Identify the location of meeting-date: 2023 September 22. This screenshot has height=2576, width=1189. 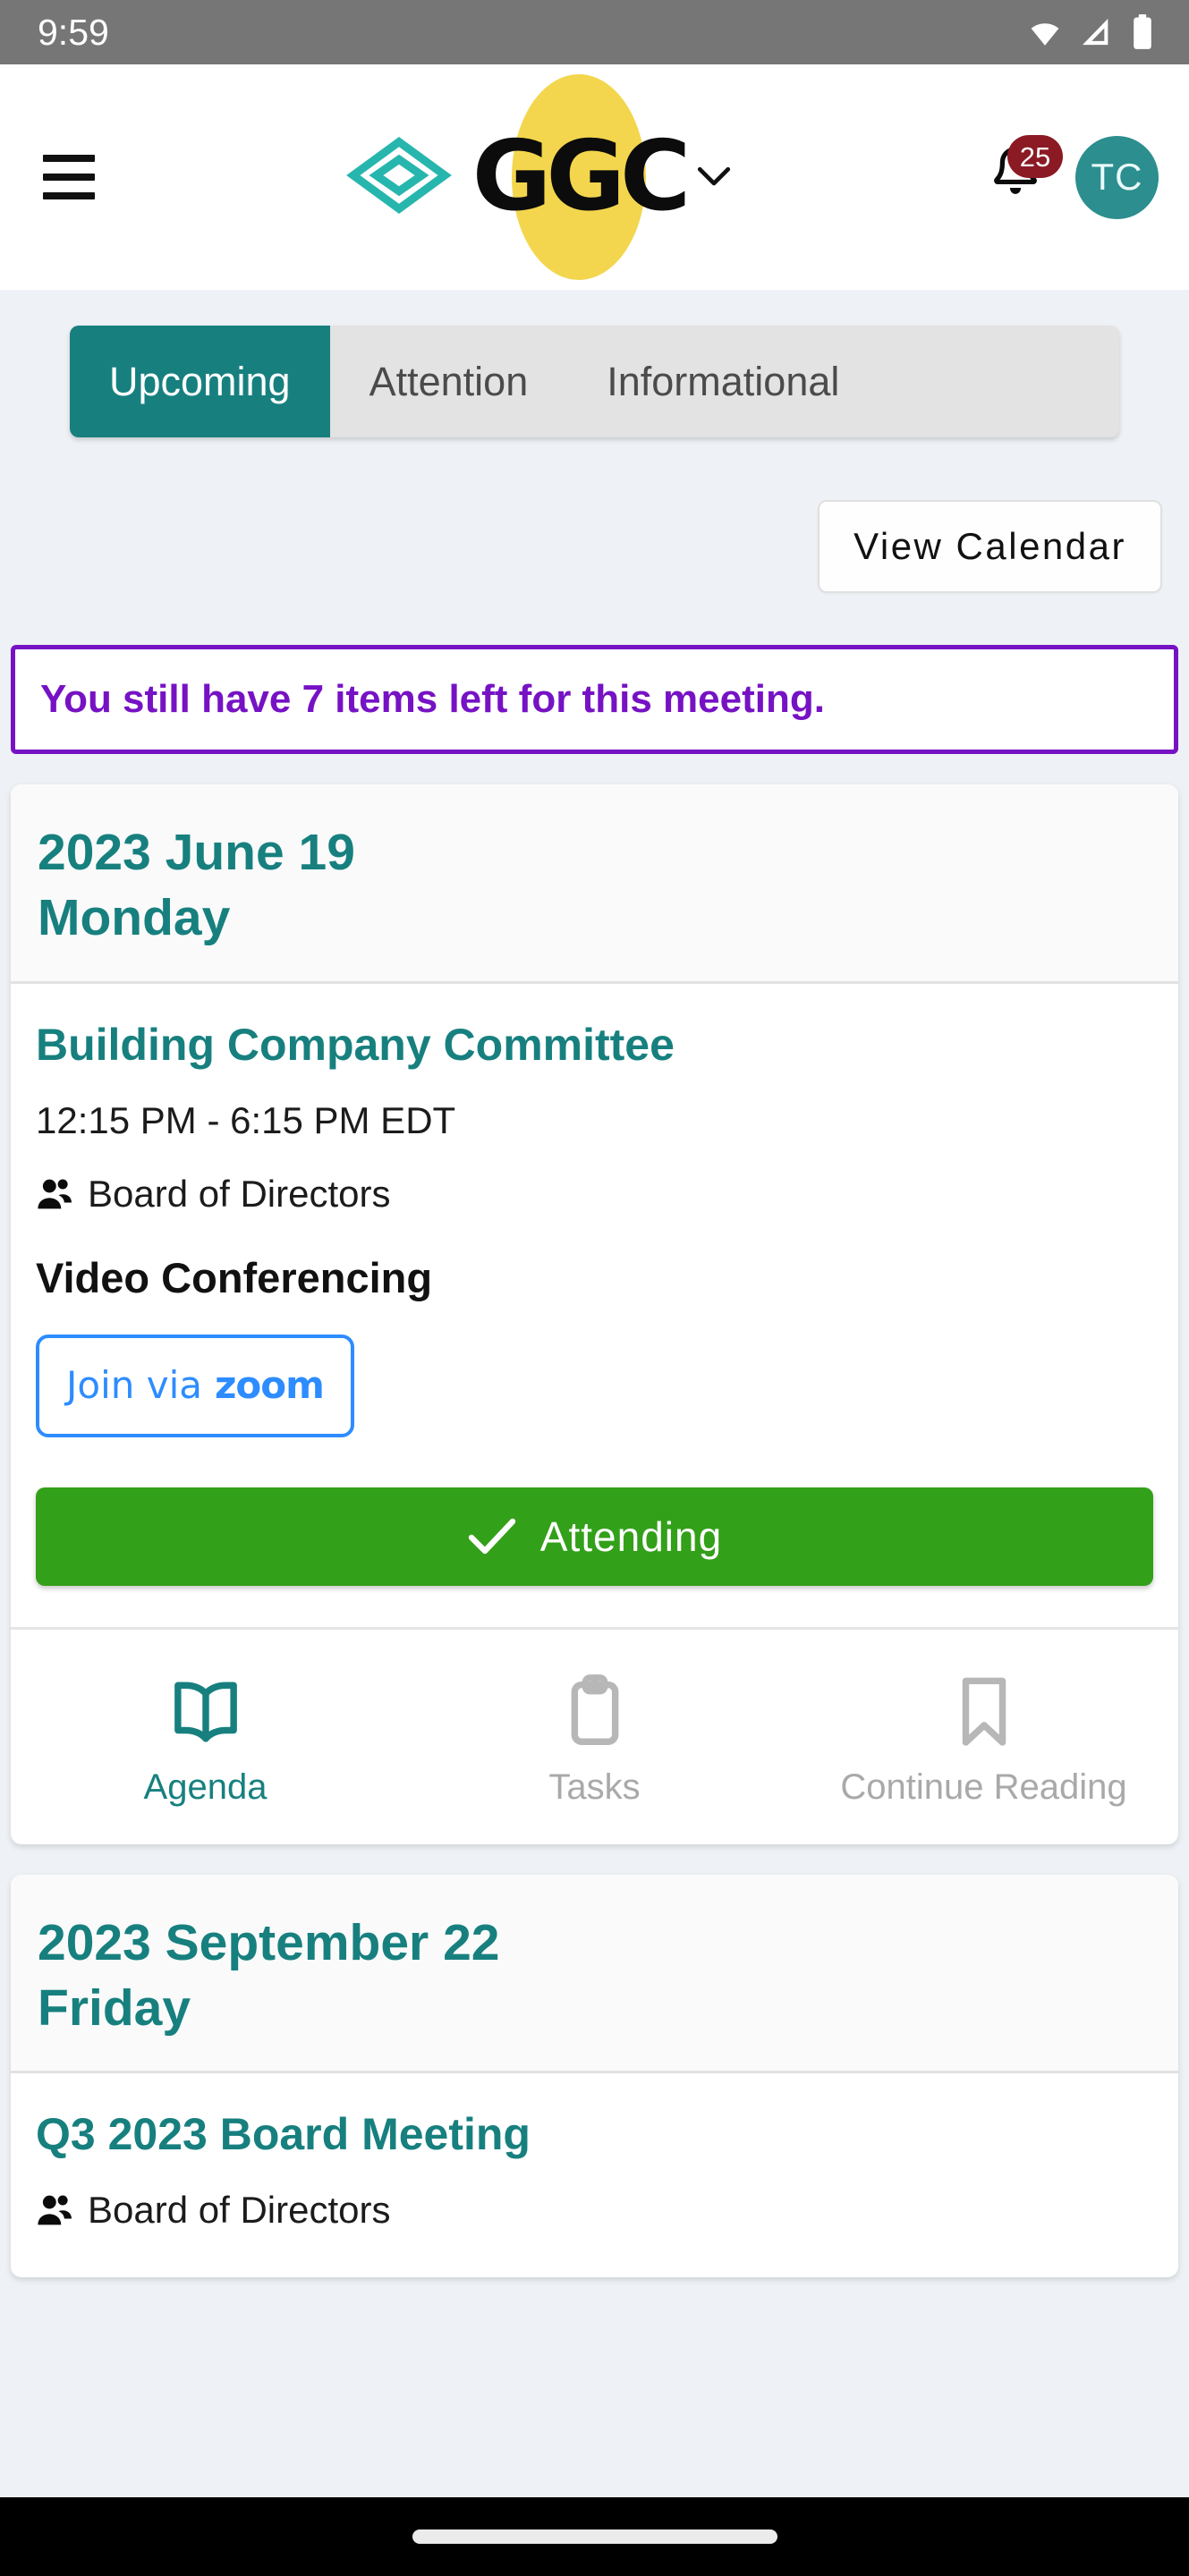
(269, 1942).